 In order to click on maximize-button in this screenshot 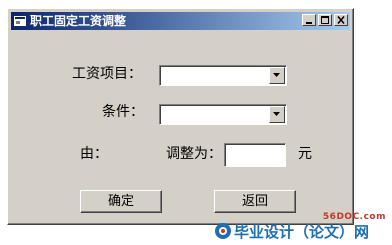, I will do `click(325, 20)`.